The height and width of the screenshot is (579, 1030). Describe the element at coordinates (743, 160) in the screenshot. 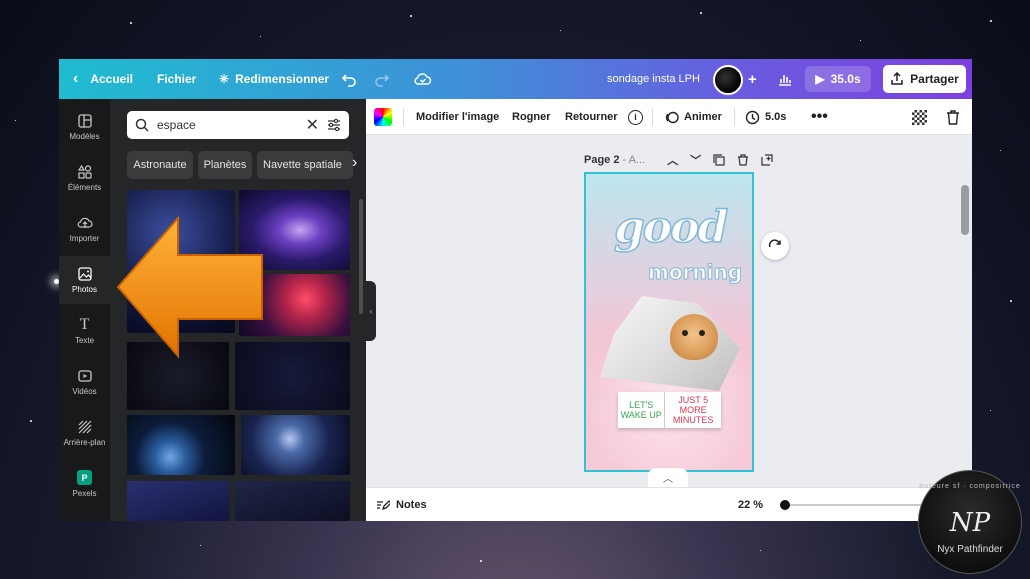

I see `trash-icon` at that location.